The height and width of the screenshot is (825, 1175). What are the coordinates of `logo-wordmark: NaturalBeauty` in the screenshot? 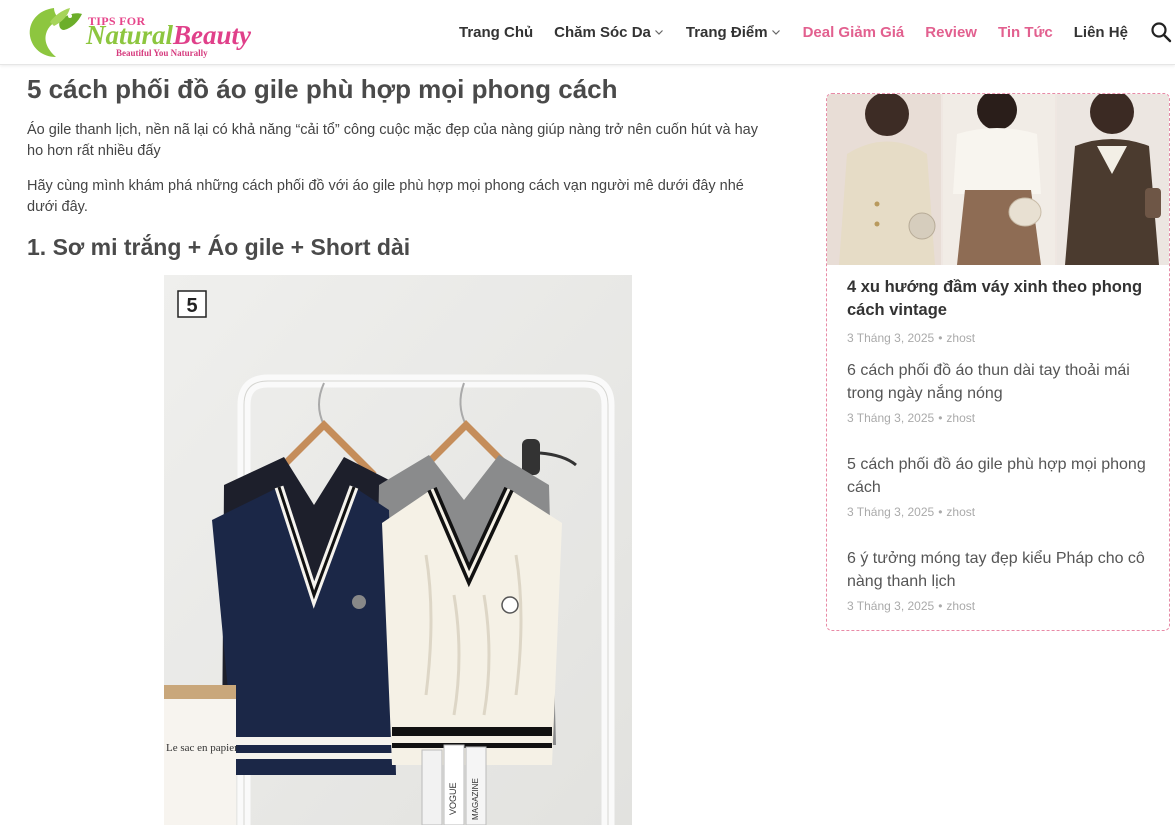 It's located at (168, 35).